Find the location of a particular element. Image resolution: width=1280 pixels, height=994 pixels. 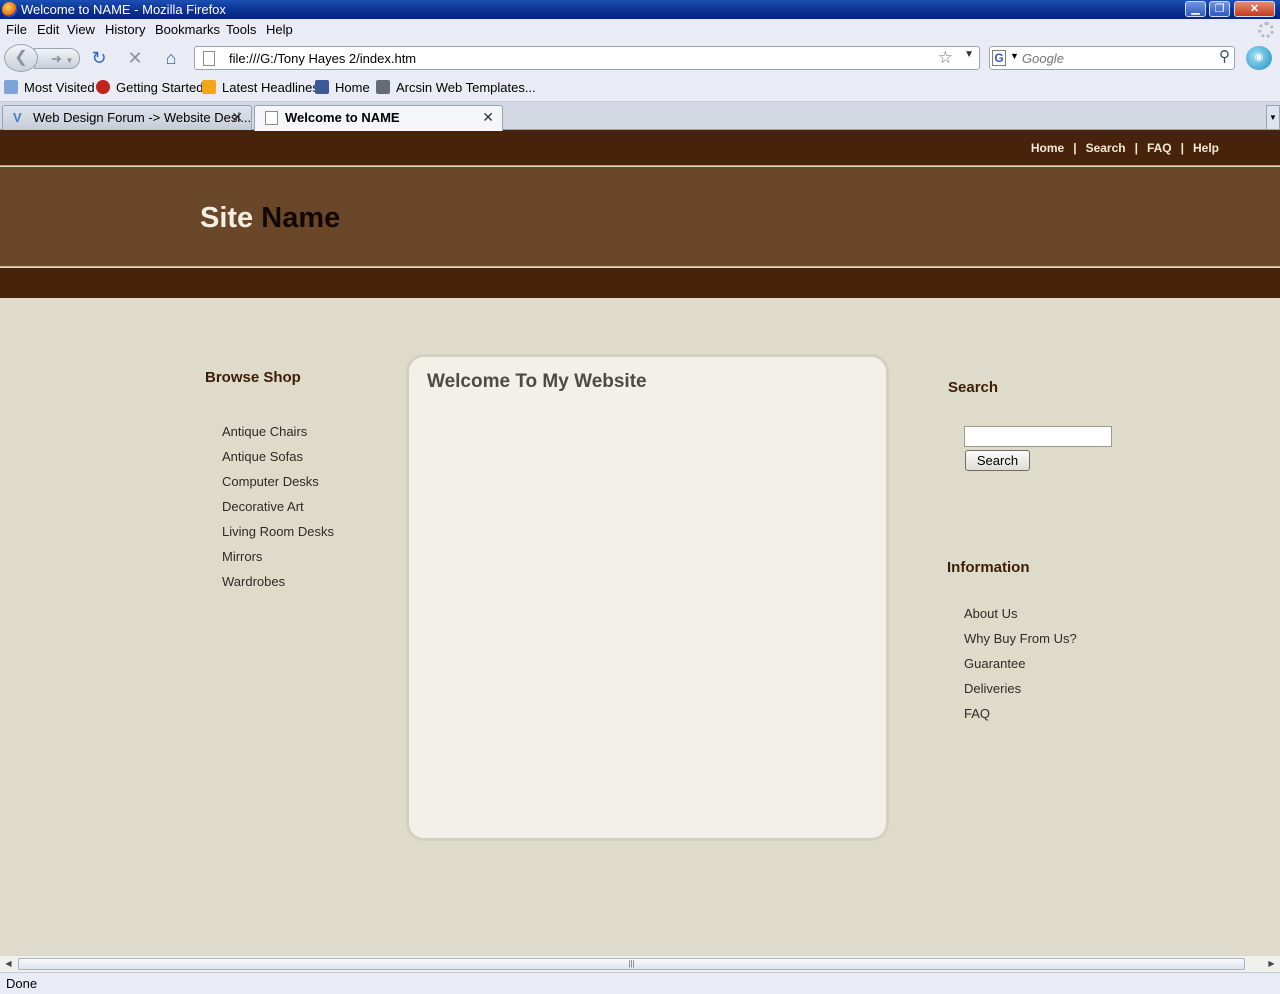

maximize-button: ❐ is located at coordinates (1219, 9).